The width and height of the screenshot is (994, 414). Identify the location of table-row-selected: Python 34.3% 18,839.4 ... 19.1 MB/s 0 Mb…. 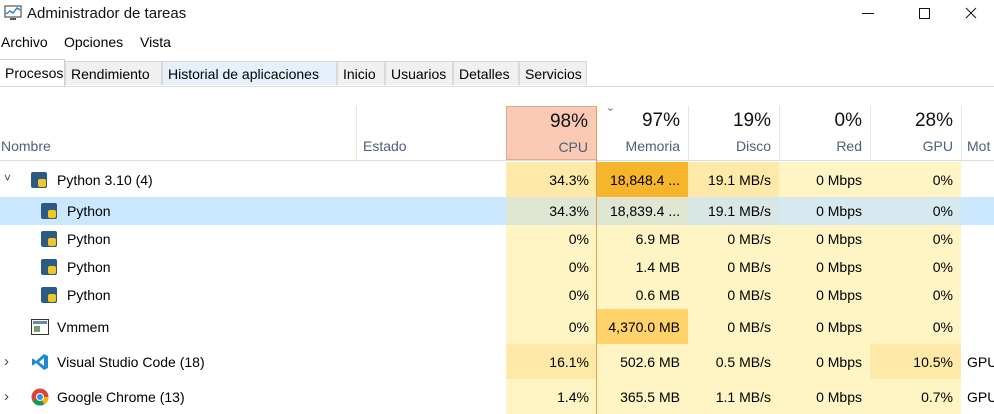
(497, 211).